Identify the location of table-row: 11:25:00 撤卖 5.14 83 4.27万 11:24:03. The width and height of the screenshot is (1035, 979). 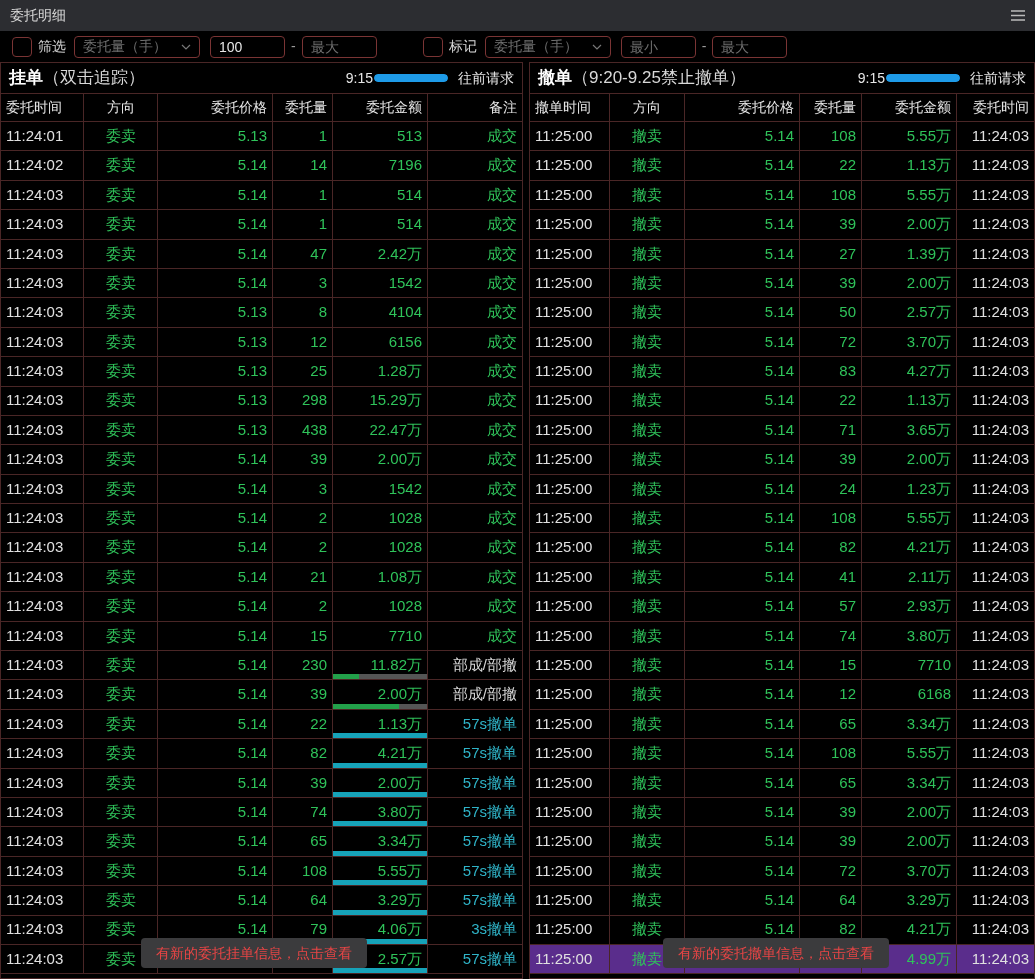
(782, 372).